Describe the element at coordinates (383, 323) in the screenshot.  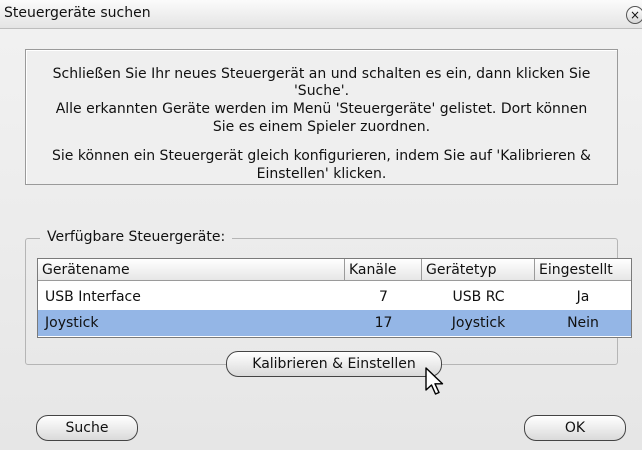
I see `cell-channels: 17` at that location.